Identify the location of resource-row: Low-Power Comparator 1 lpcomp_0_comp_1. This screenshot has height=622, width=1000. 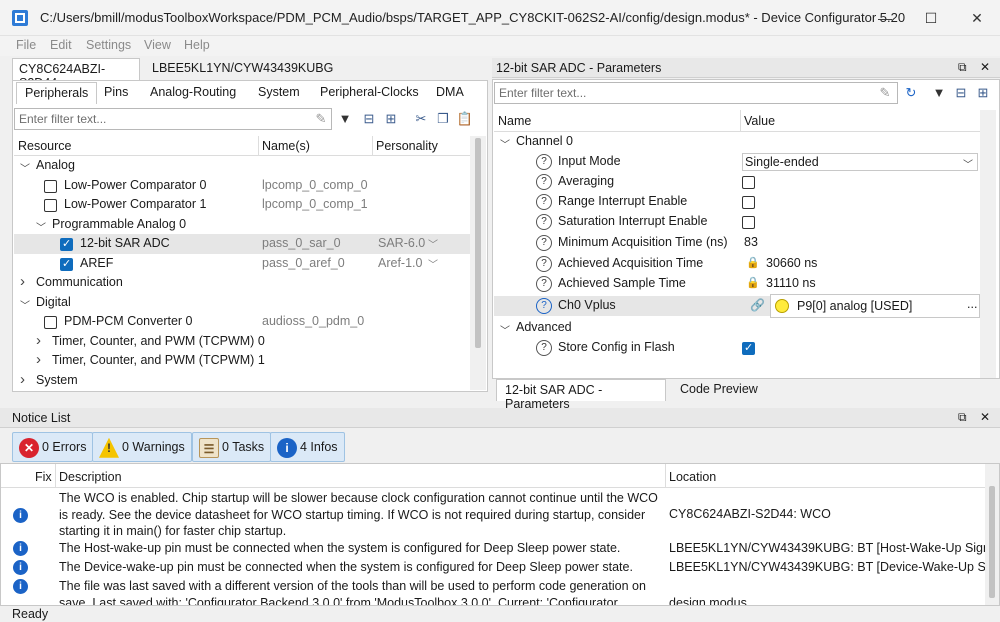
(242, 205).